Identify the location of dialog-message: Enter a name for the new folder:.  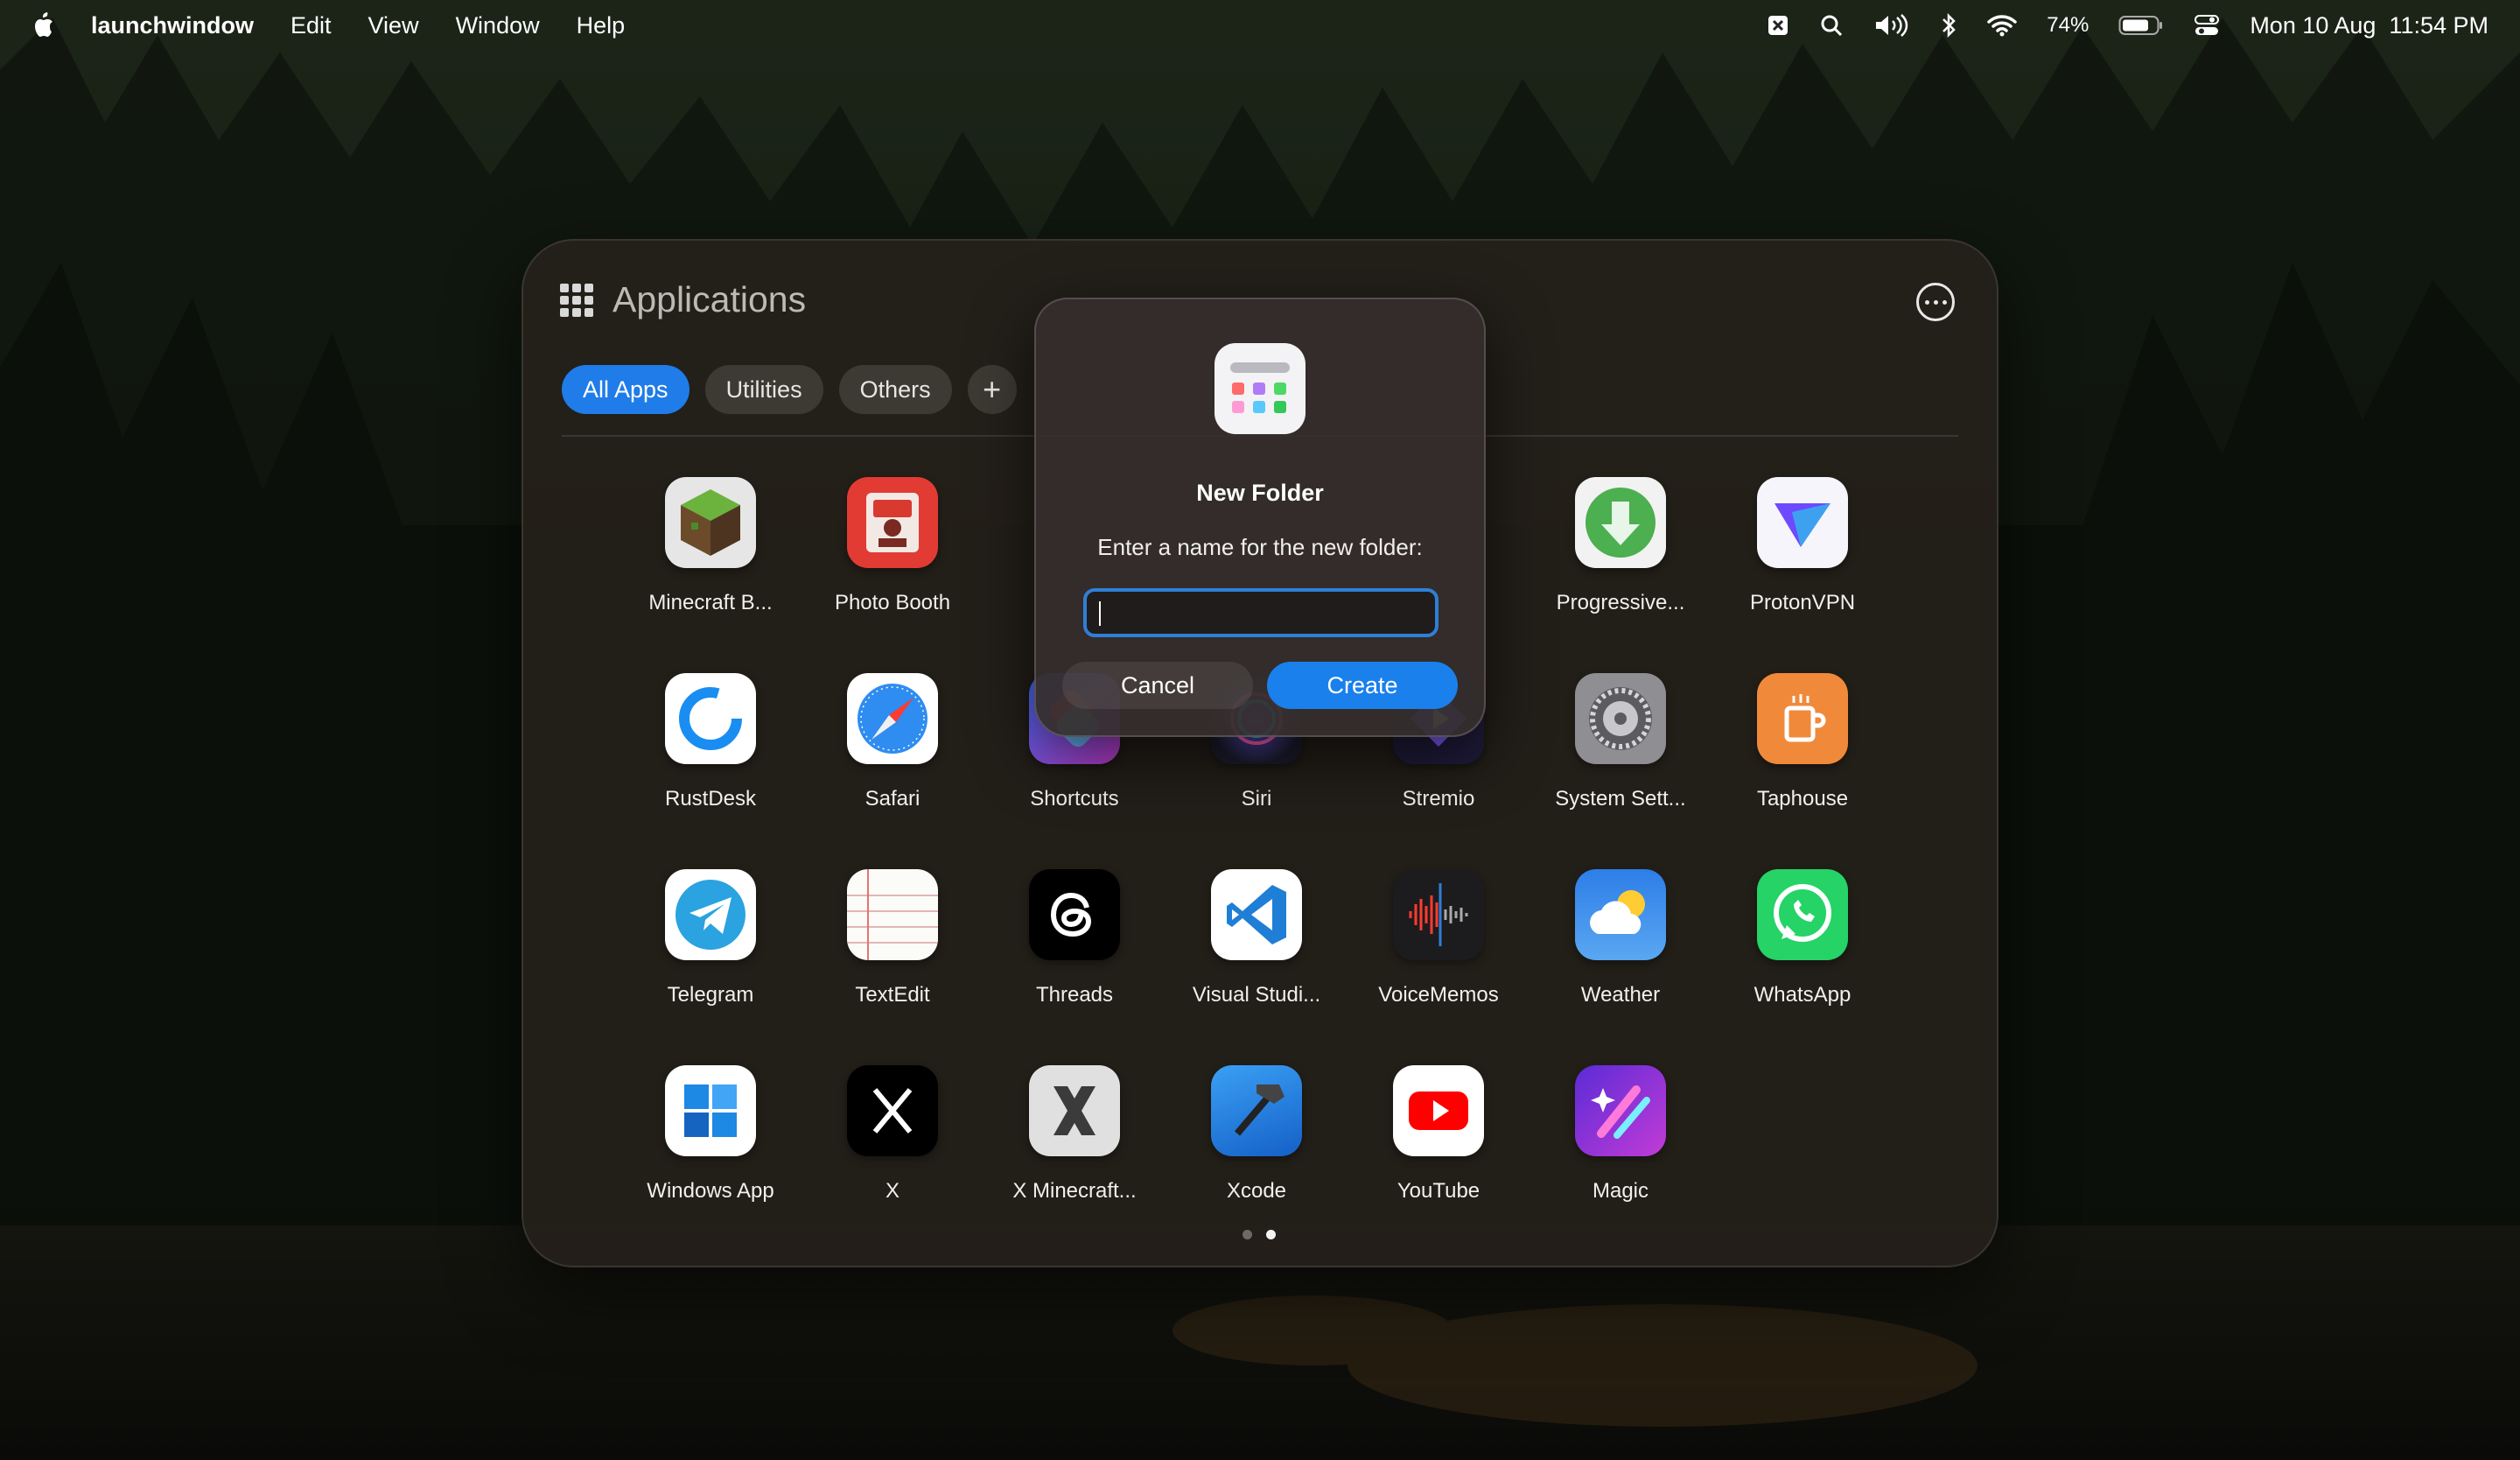
(1260, 547).